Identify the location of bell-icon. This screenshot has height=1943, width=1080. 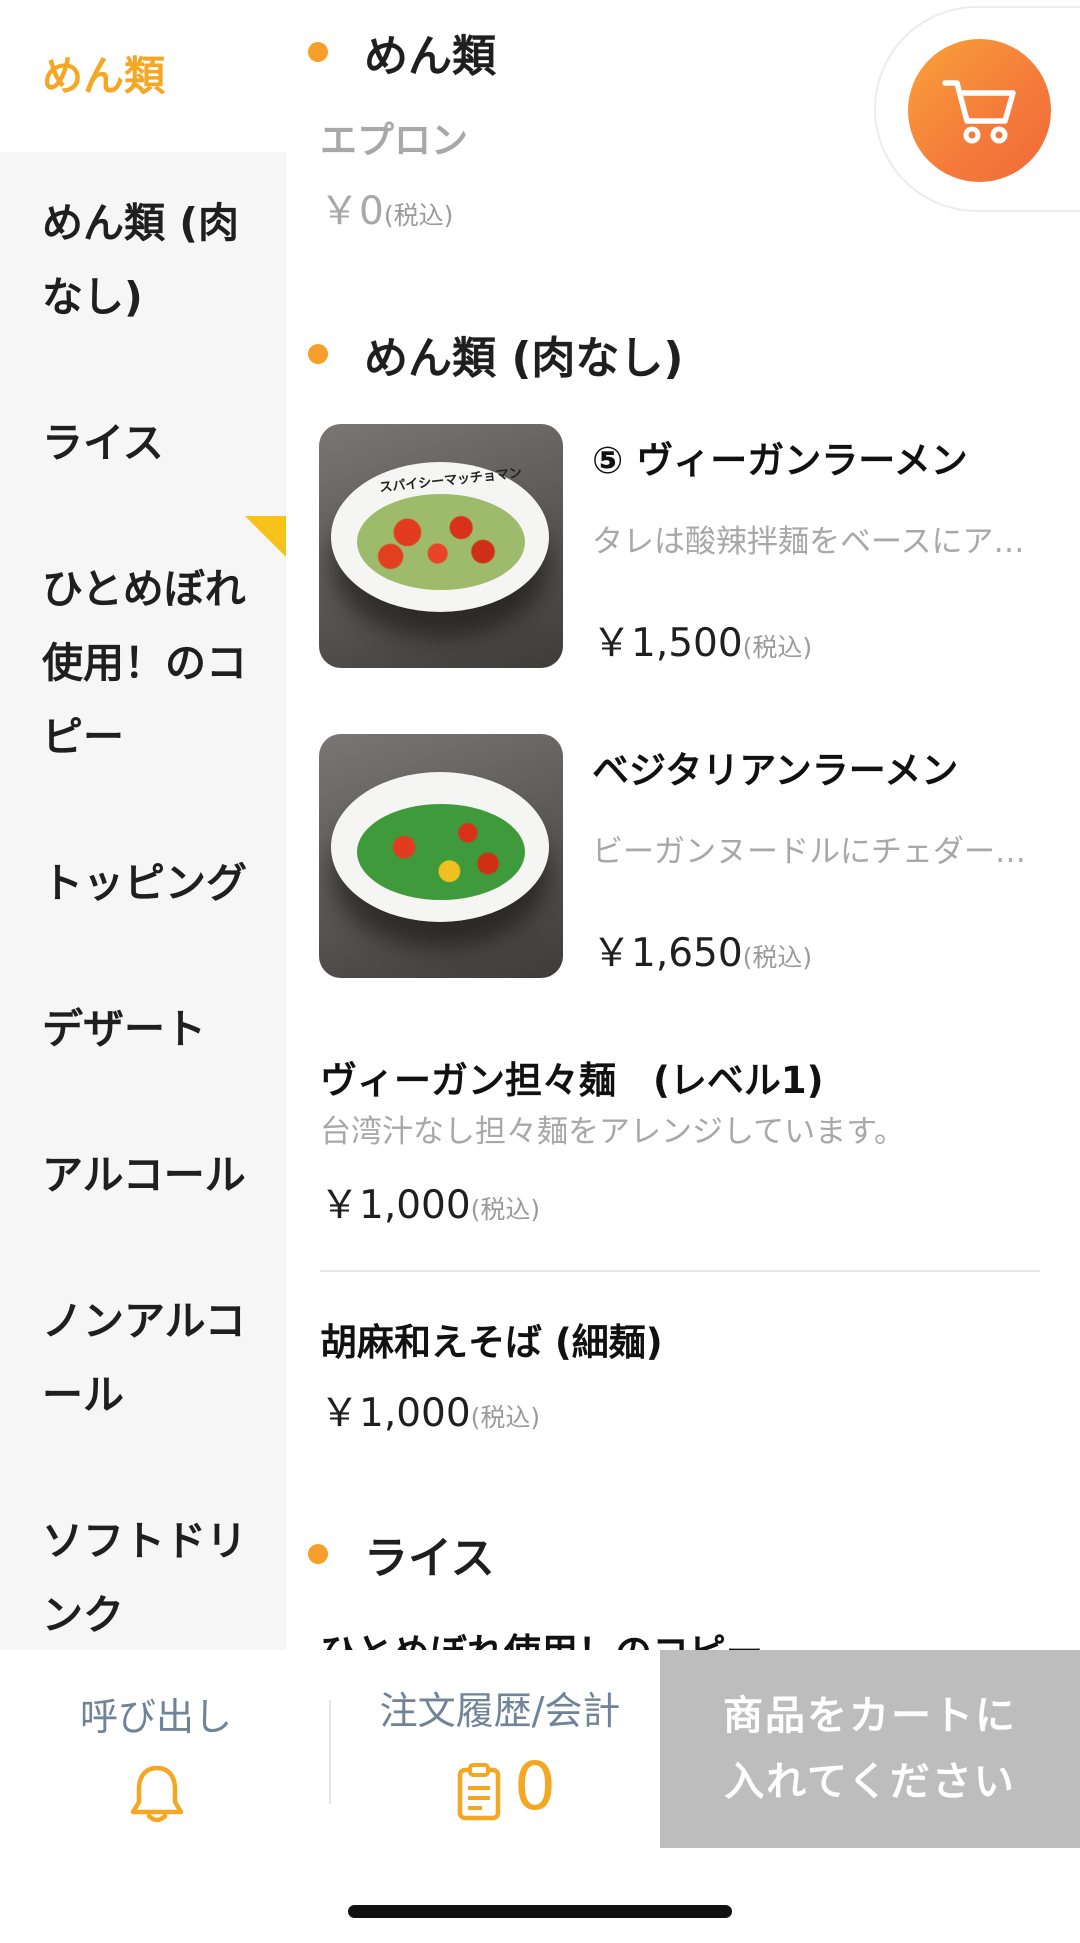
(157, 1794).